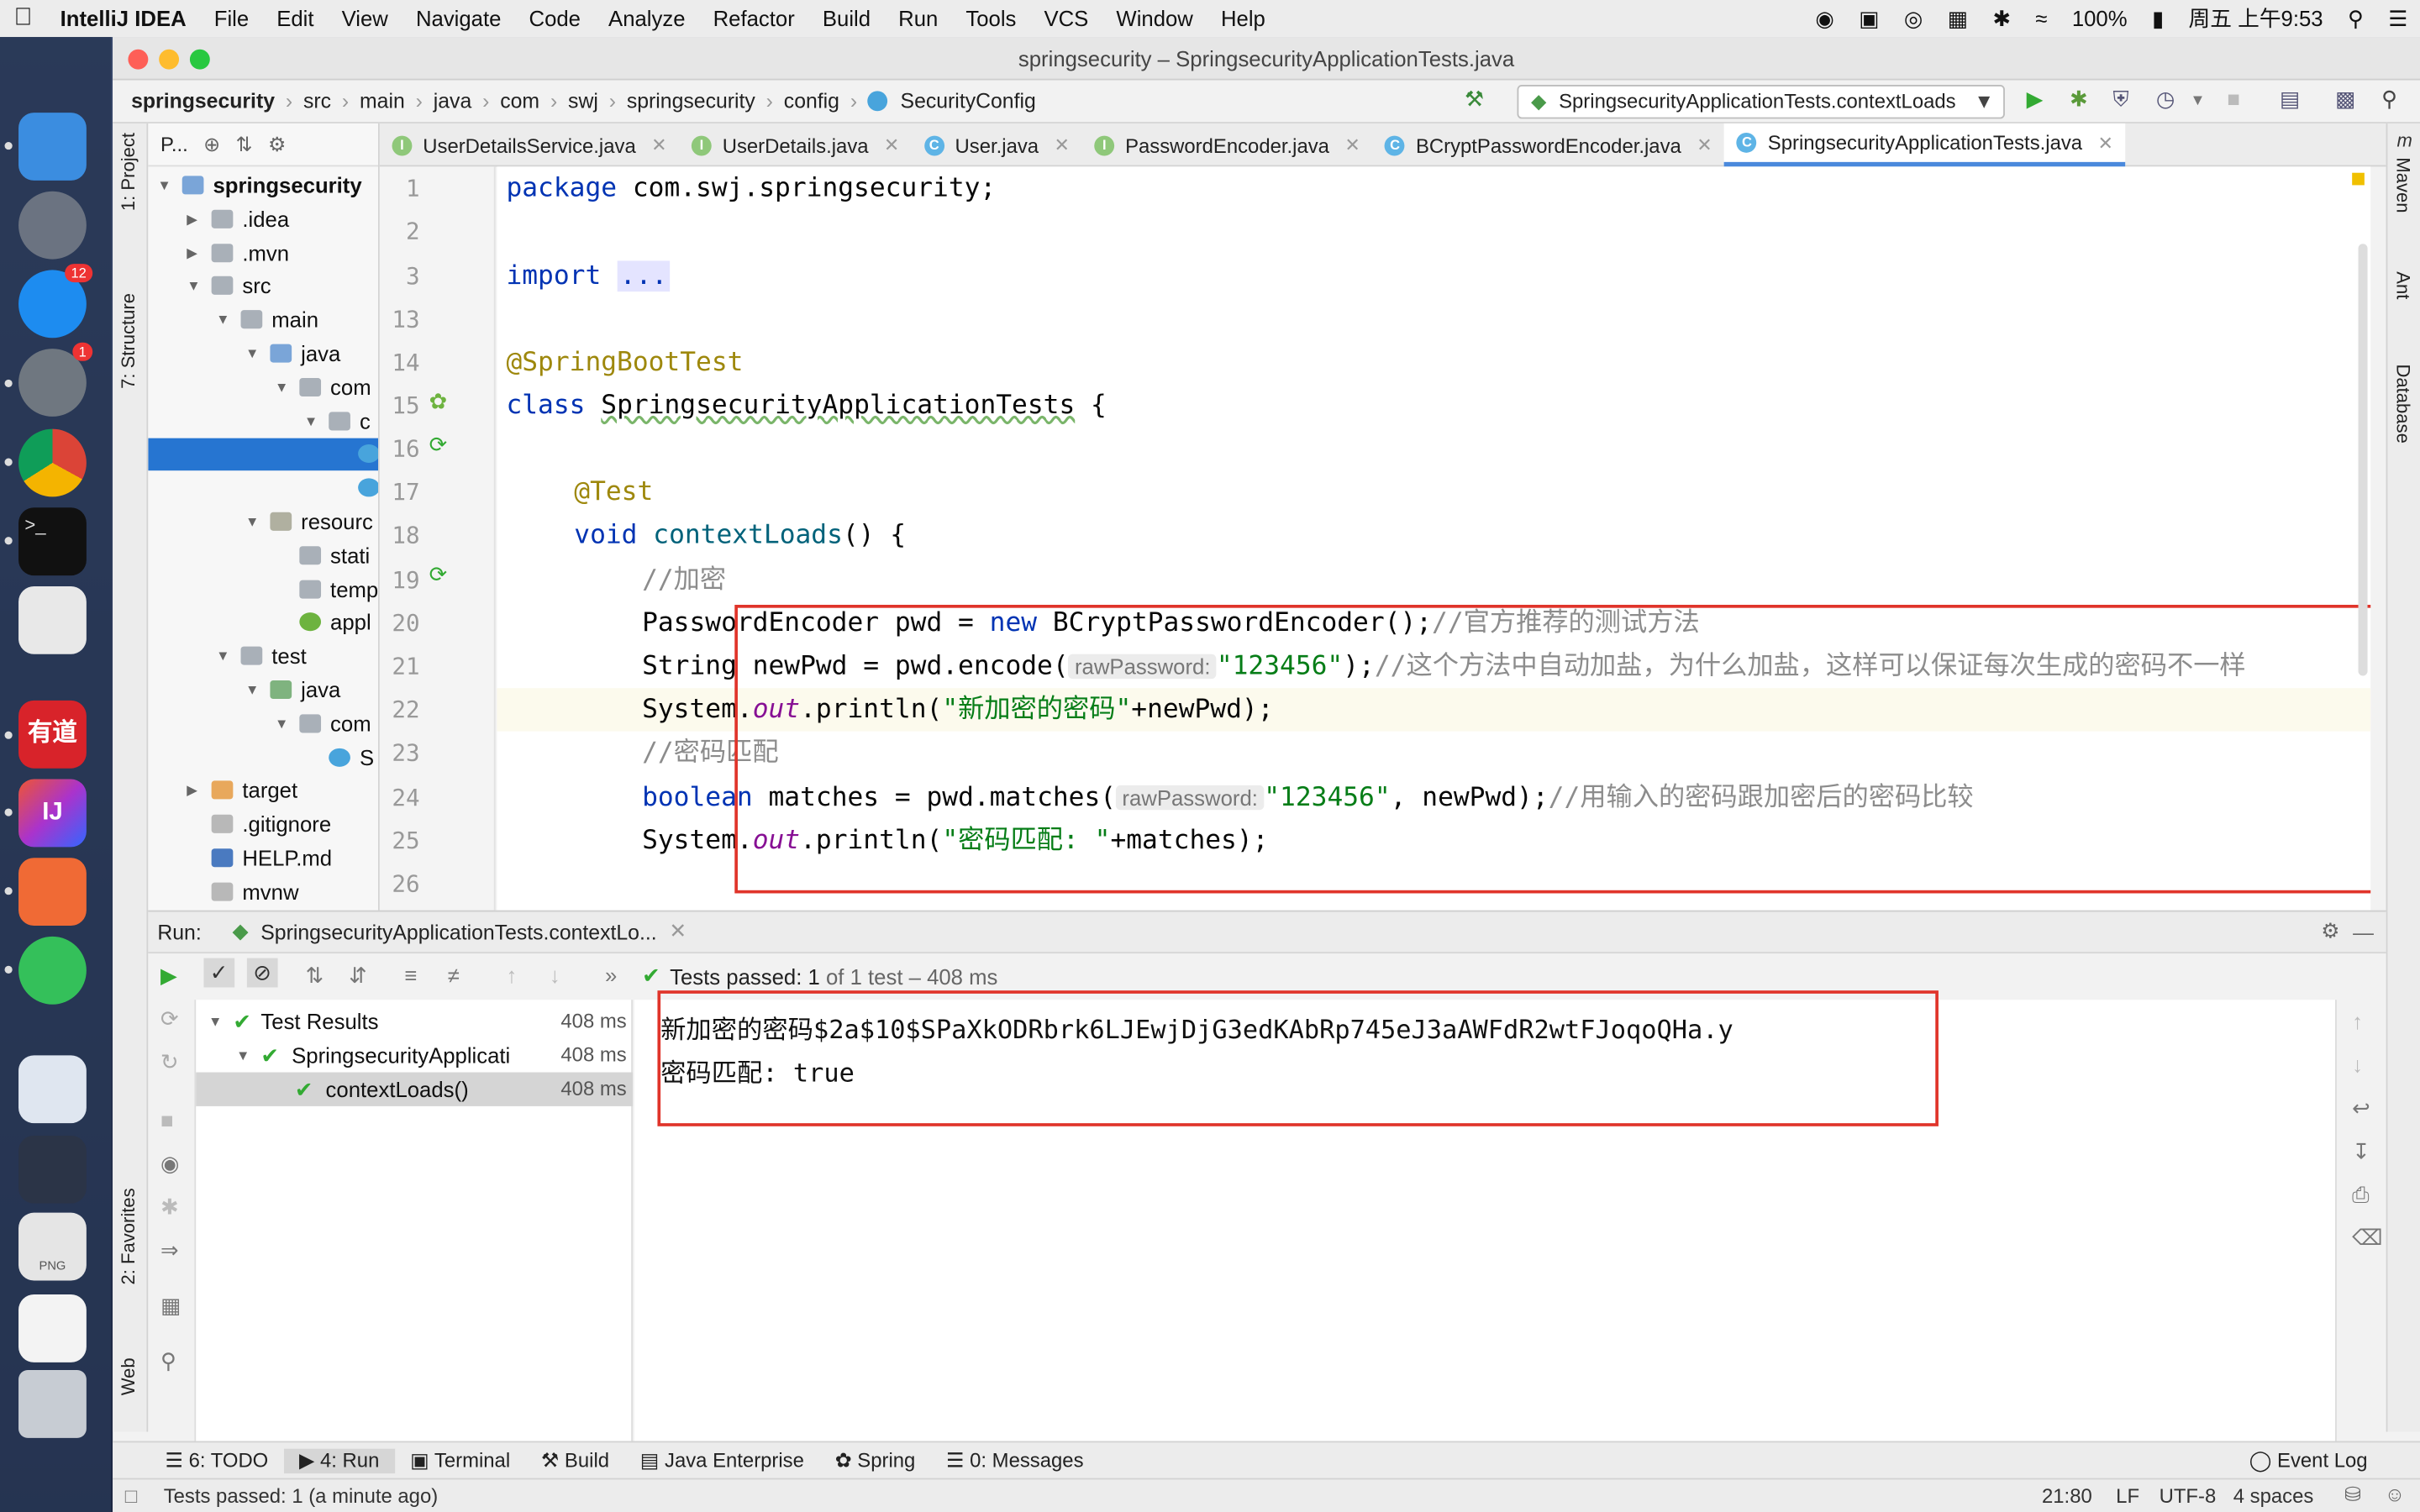  What do you see at coordinates (169, 1250) in the screenshot?
I see `import-icon: ⇒` at bounding box center [169, 1250].